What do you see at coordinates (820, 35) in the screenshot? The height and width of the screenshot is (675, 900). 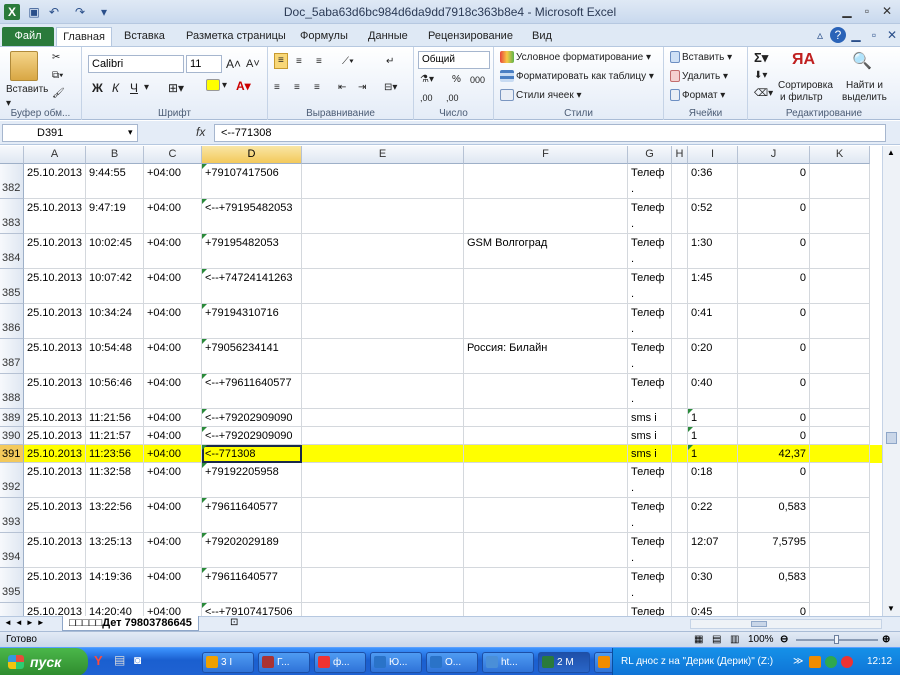 I see `minimize-ribbon-icon: ▵` at bounding box center [820, 35].